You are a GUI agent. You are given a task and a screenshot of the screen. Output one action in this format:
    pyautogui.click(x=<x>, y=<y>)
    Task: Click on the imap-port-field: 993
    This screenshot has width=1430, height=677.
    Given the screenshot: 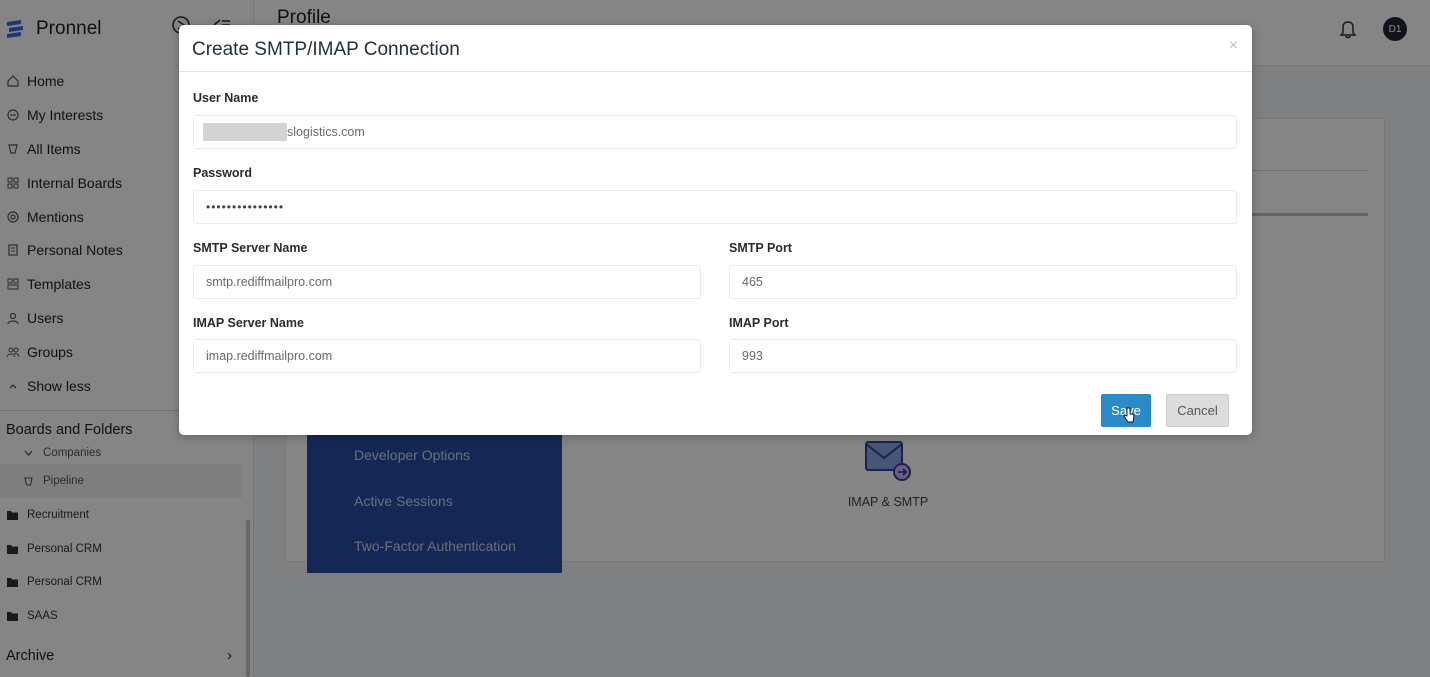 What is the action you would take?
    pyautogui.click(x=983, y=356)
    